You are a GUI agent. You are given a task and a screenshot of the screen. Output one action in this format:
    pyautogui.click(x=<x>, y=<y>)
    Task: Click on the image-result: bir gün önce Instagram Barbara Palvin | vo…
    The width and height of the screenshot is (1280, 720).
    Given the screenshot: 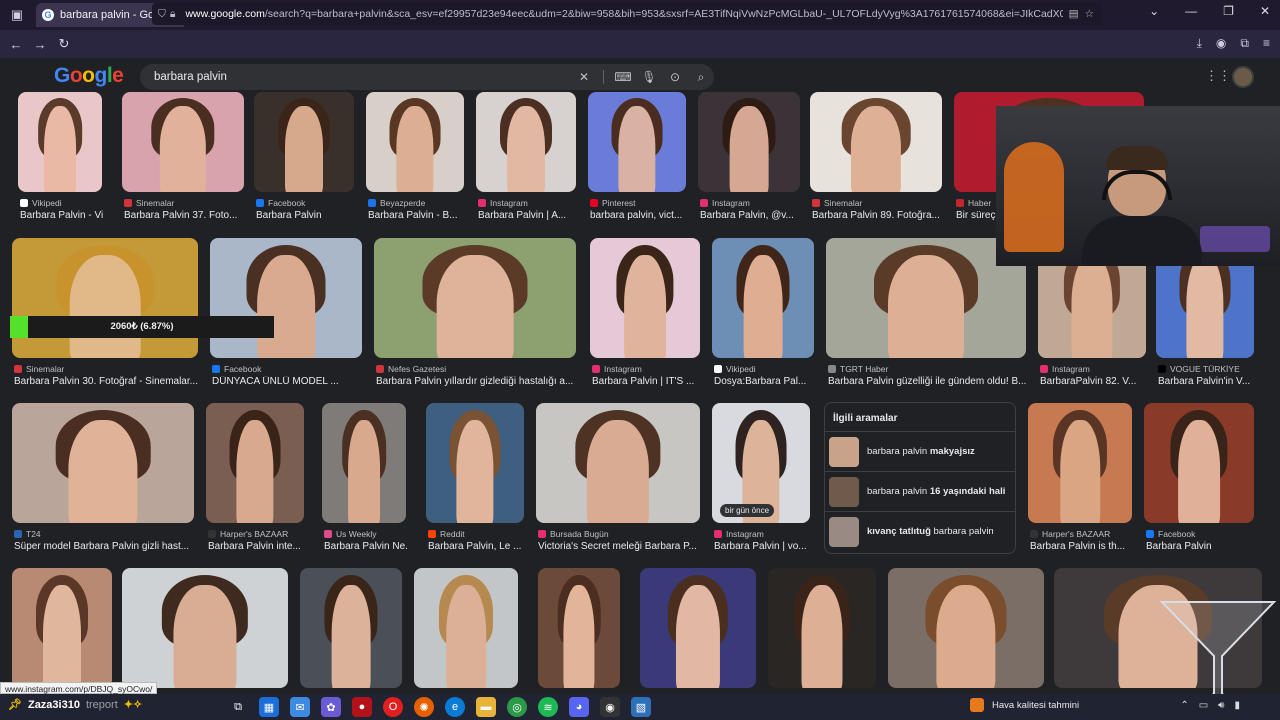 What is the action you would take?
    pyautogui.click(x=761, y=481)
    